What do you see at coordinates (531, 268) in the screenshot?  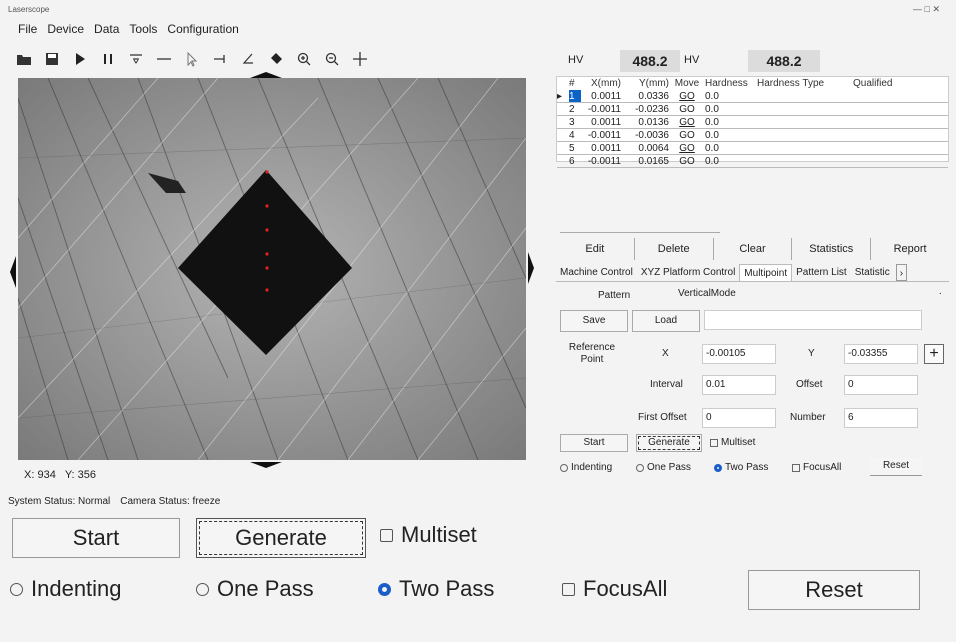 I see `pan-right-arrow-icon` at bounding box center [531, 268].